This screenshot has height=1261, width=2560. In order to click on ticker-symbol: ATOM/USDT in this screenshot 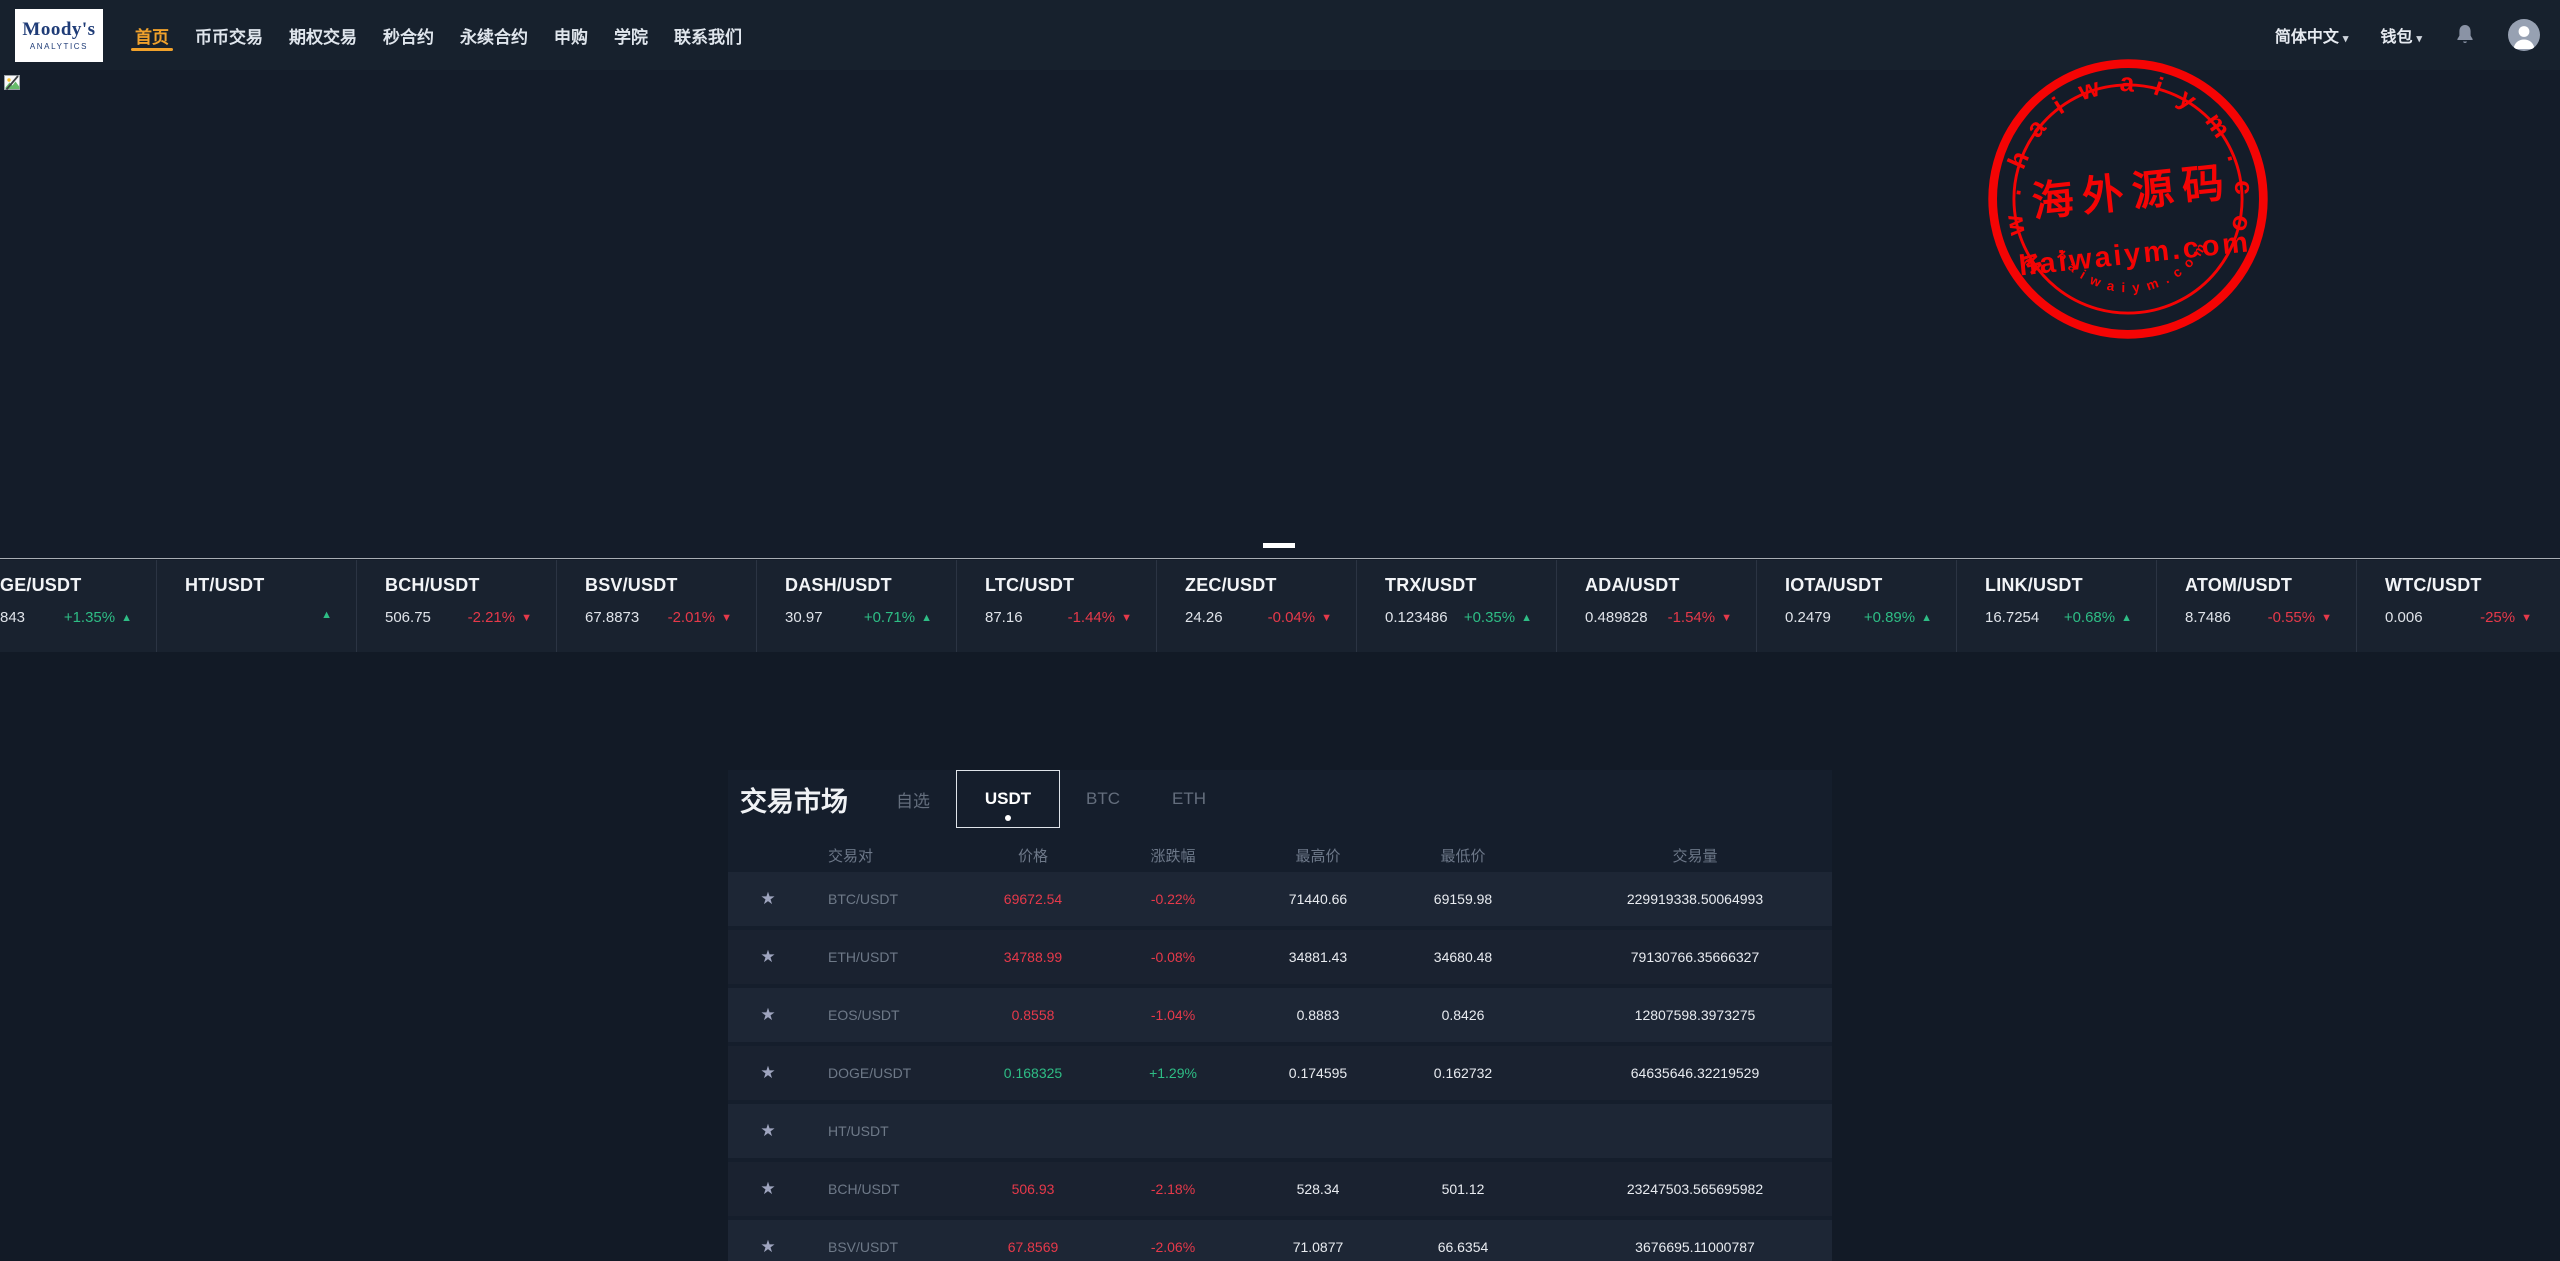, I will do `click(2239, 585)`.